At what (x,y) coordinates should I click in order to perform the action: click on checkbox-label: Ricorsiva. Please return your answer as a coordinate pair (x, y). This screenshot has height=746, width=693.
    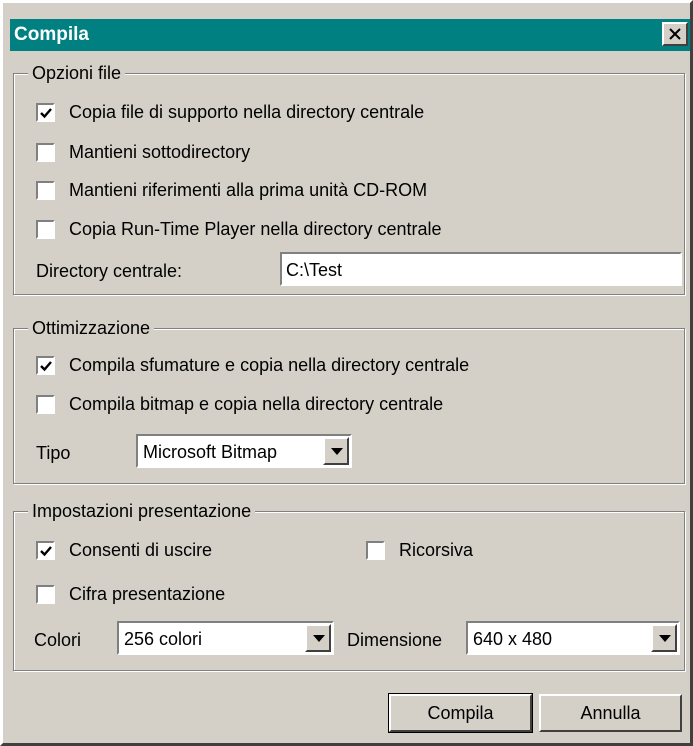
    Looking at the image, I should click on (436, 550).